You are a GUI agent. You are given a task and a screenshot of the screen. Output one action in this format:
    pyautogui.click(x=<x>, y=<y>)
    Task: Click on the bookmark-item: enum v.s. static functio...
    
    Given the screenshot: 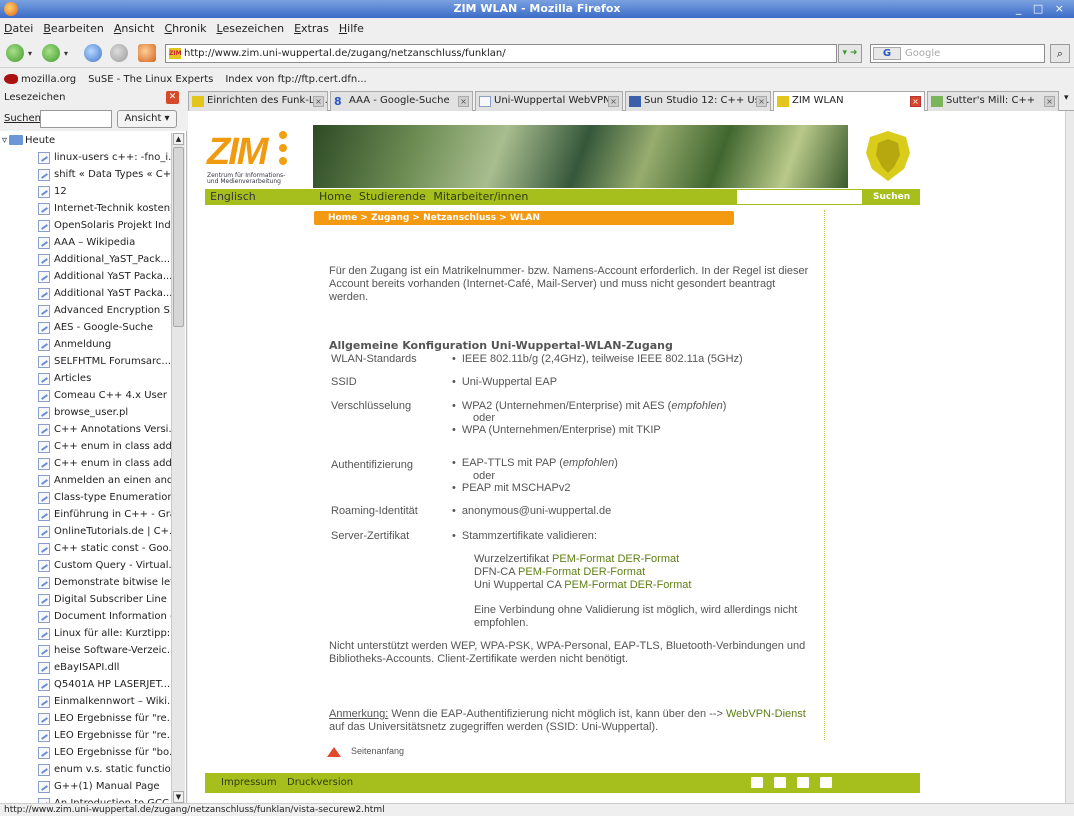 What is the action you would take?
    pyautogui.click(x=85, y=769)
    